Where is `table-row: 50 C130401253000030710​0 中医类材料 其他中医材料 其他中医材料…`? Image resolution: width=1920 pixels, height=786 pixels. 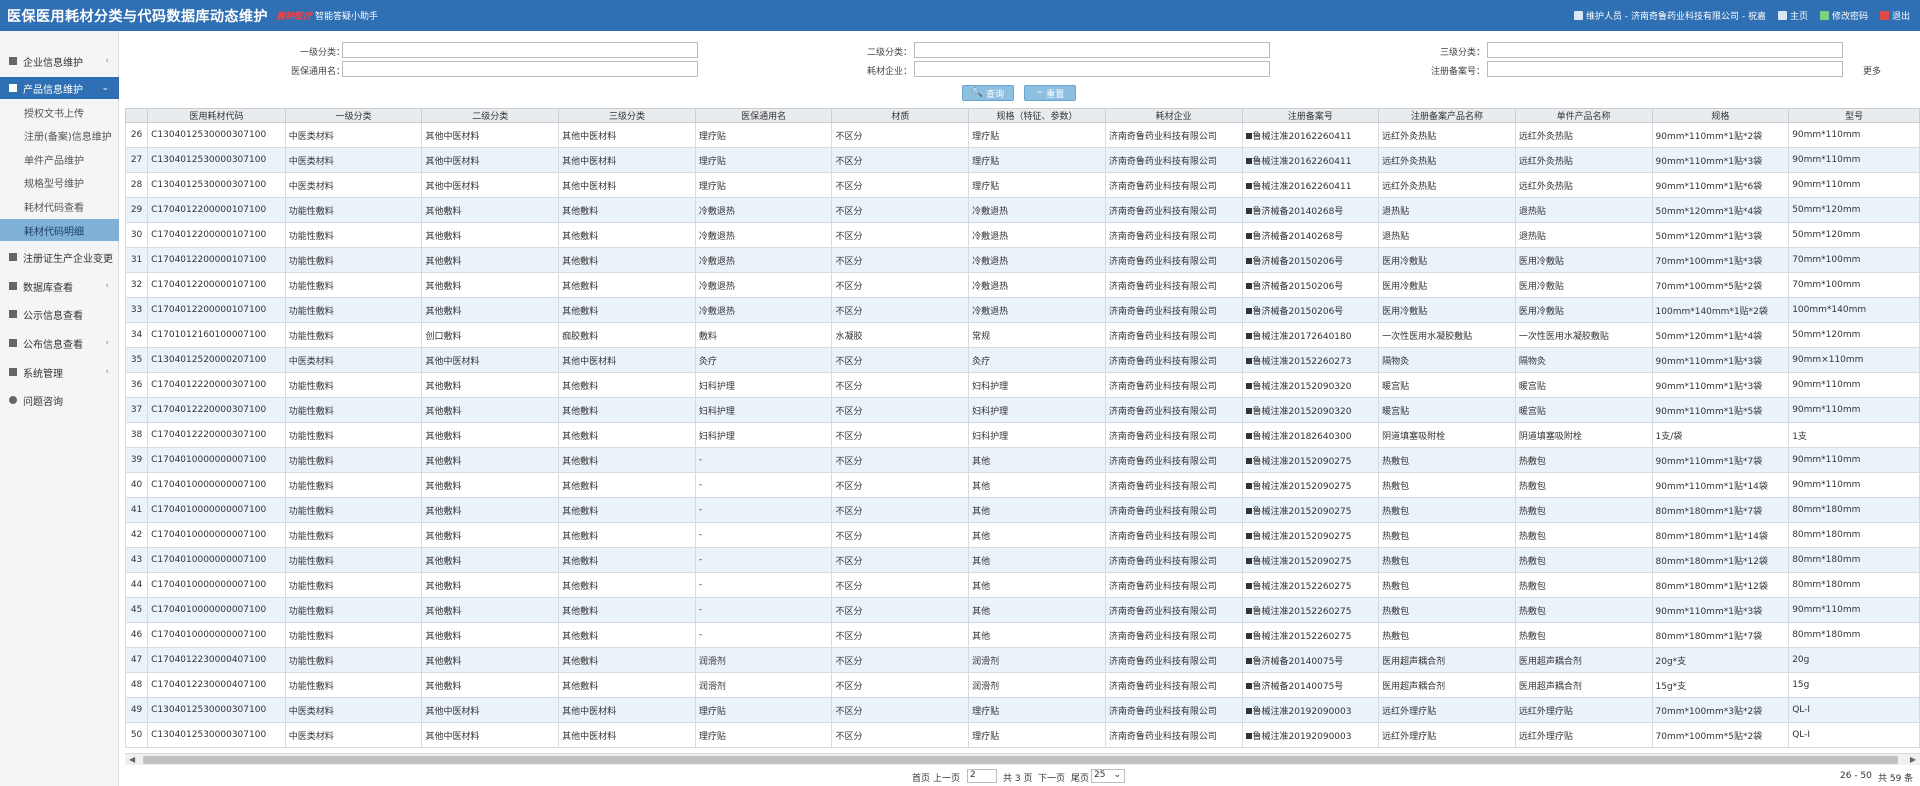
table-row: 50 C130401253000030710​0 中医类材料 其他中医材料 其他中医材料… is located at coordinates (1022, 735).